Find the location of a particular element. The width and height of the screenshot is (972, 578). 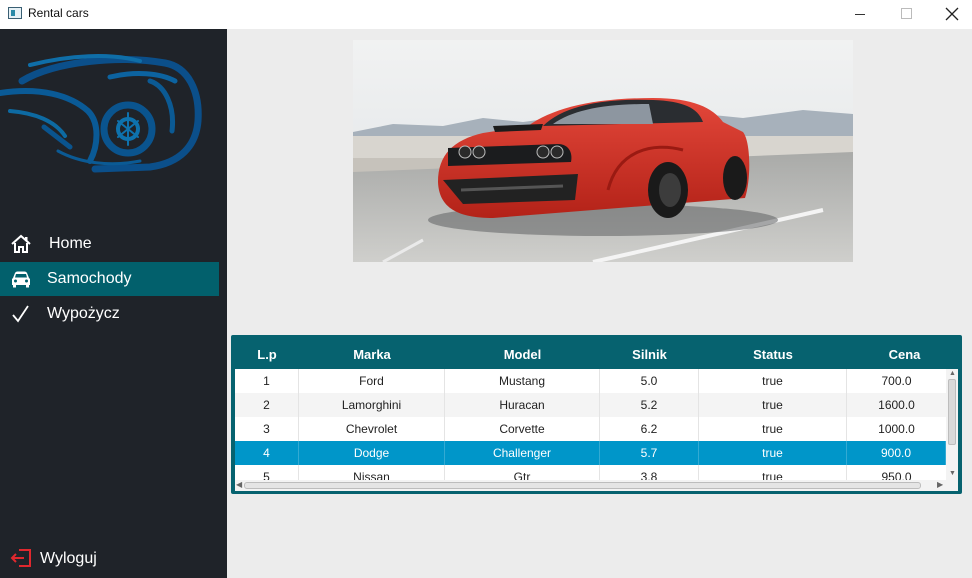

sidebar-item-home: Home is located at coordinates (109, 244).